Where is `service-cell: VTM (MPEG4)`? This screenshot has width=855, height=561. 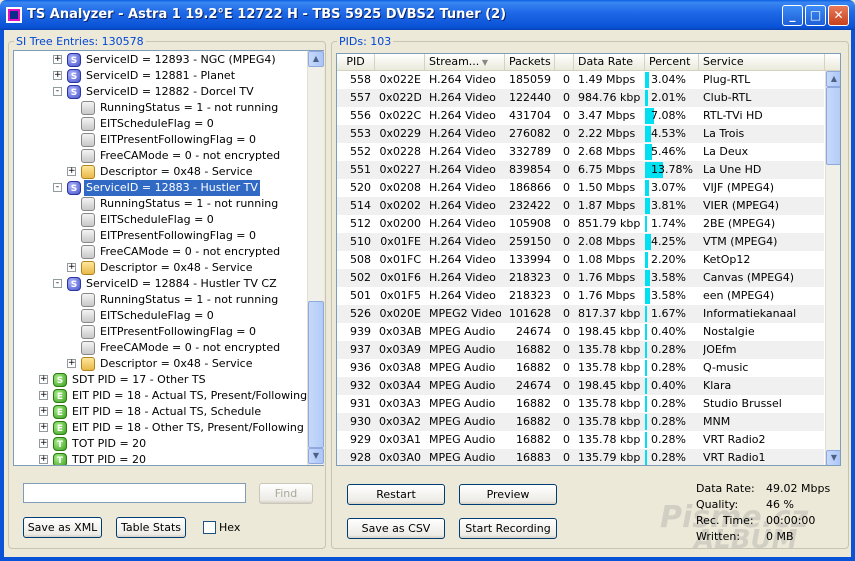
service-cell: VTM (MPEG4) is located at coordinates (740, 241).